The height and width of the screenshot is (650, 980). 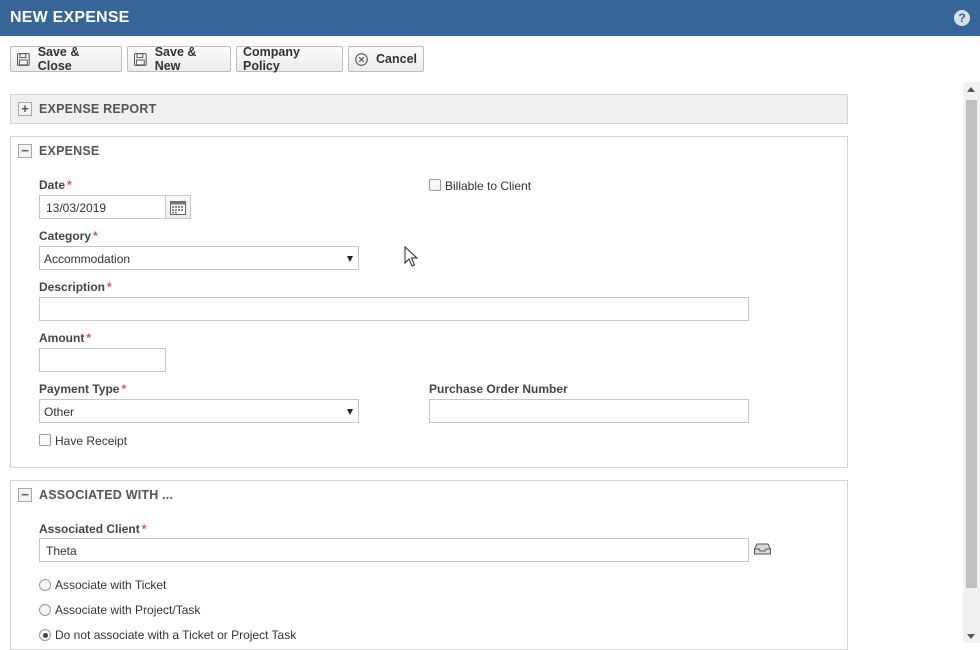 I want to click on calendar-icon, so click(x=178, y=207).